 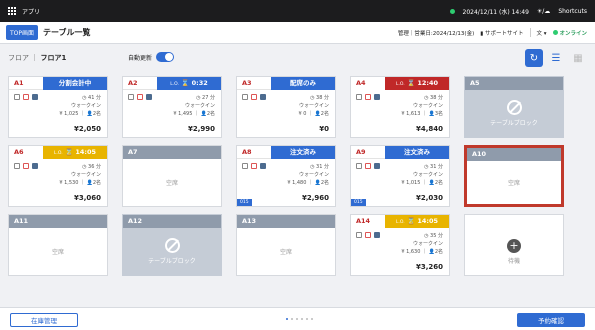 I want to click on table-info: ◷ 31 分ウォークイン ¥ 1,015 ｜ 👤2名, so click(x=422, y=175).